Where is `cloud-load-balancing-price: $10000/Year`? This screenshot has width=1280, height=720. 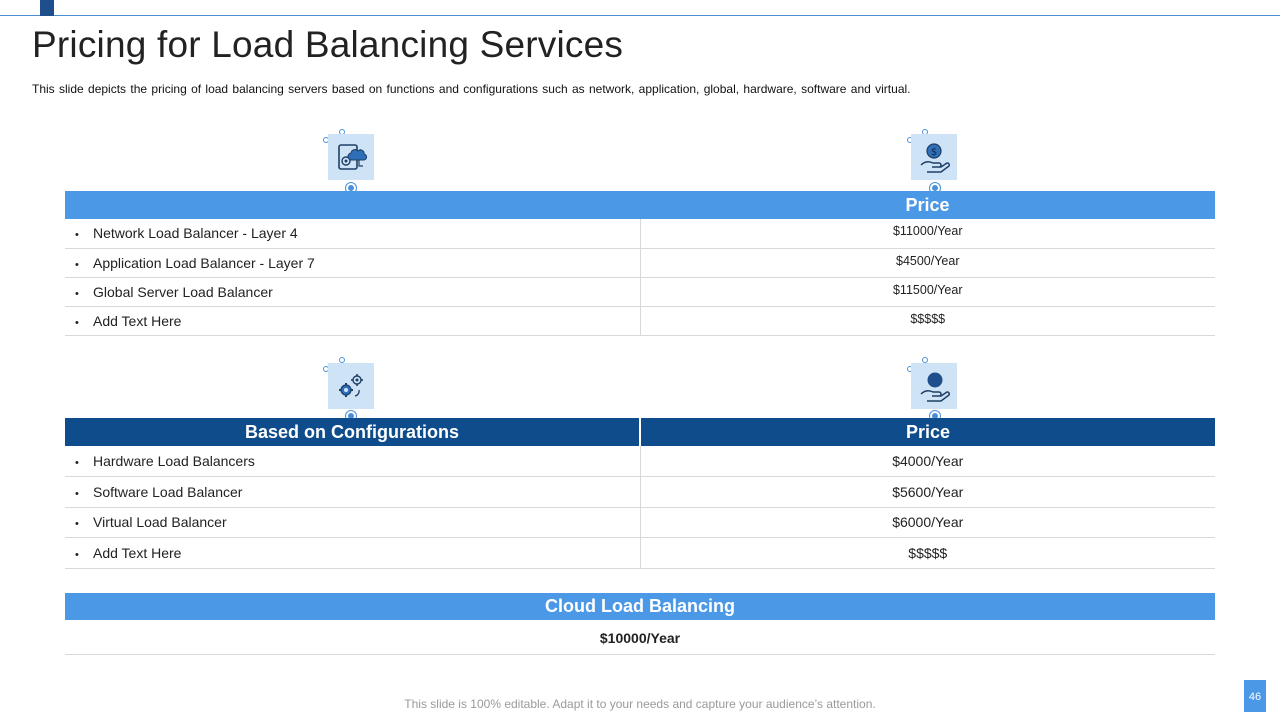
cloud-load-balancing-price: $10000/Year is located at coordinates (640, 637).